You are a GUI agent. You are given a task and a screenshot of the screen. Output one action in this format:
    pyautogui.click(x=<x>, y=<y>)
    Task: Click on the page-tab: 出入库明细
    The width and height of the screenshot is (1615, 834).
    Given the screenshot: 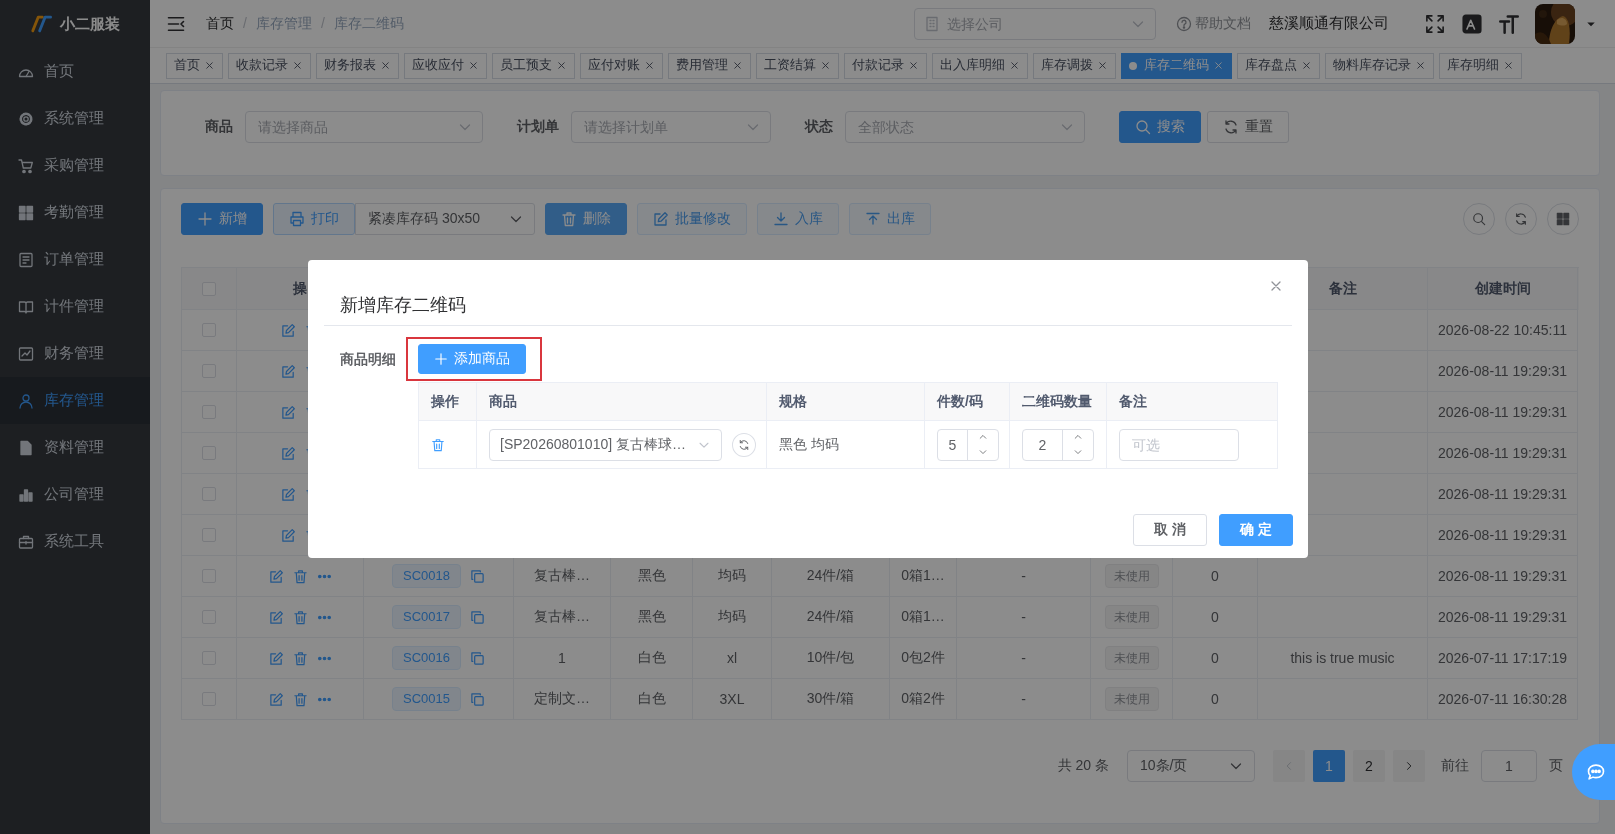 What is the action you would take?
    pyautogui.click(x=980, y=65)
    